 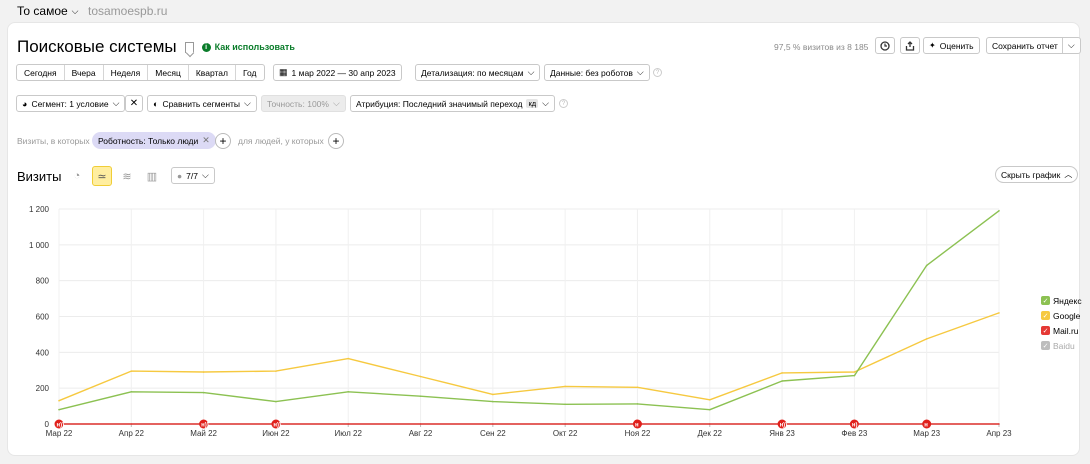 What do you see at coordinates (41, 72) in the screenshot?
I see `period-today: Сегодня` at bounding box center [41, 72].